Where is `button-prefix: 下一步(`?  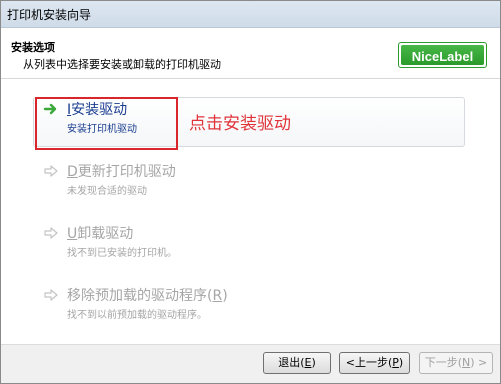
button-prefix: 下一步( is located at coordinates (443, 362).